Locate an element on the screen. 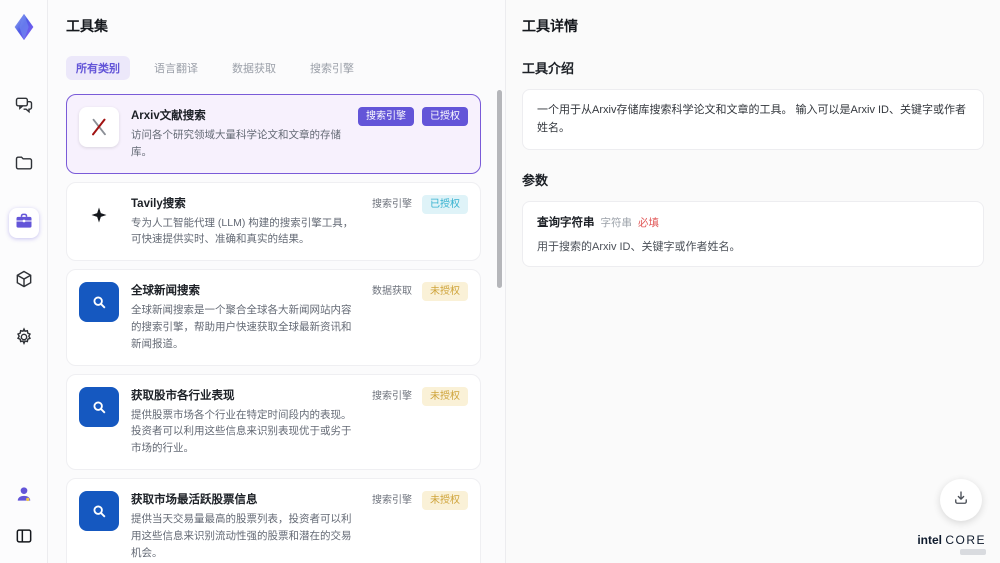 The width and height of the screenshot is (1000, 563). gear-icon is located at coordinates (24, 339).